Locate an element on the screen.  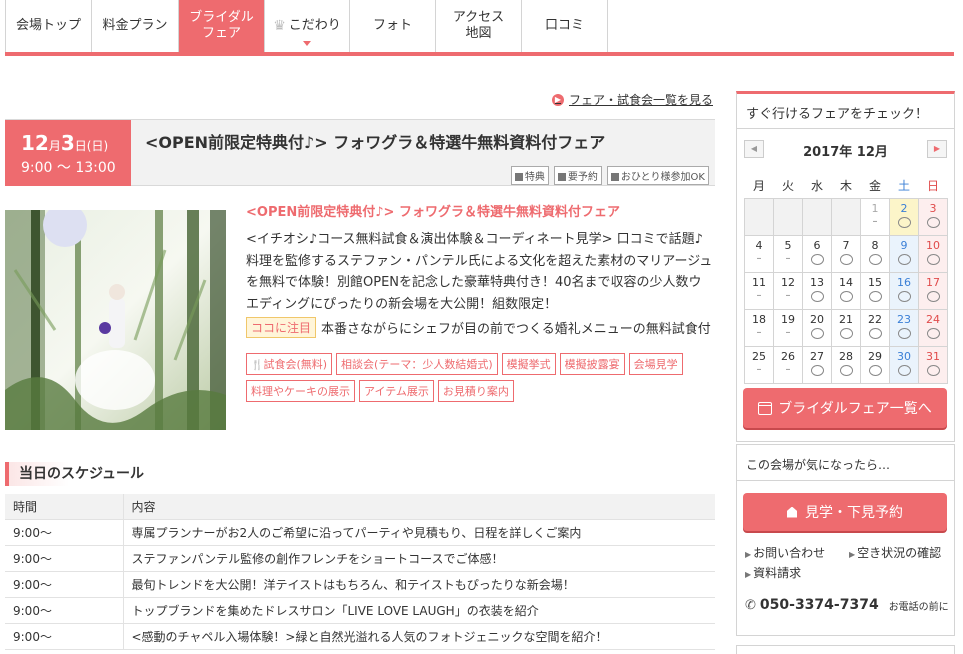
calendar-day: 29 is located at coordinates (875, 364).